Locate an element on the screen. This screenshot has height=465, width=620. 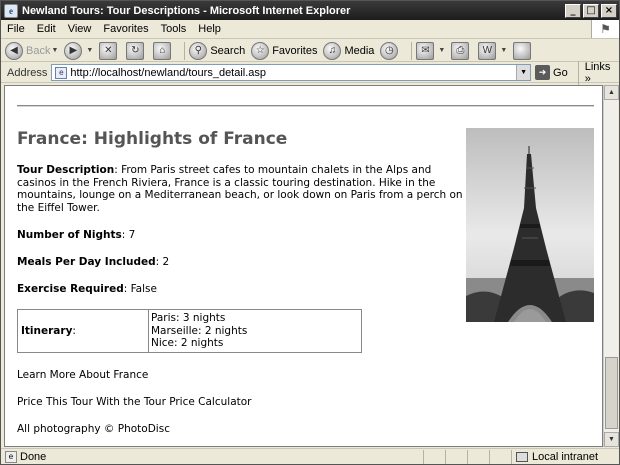
media-icon: ♫ is located at coordinates (332, 50).